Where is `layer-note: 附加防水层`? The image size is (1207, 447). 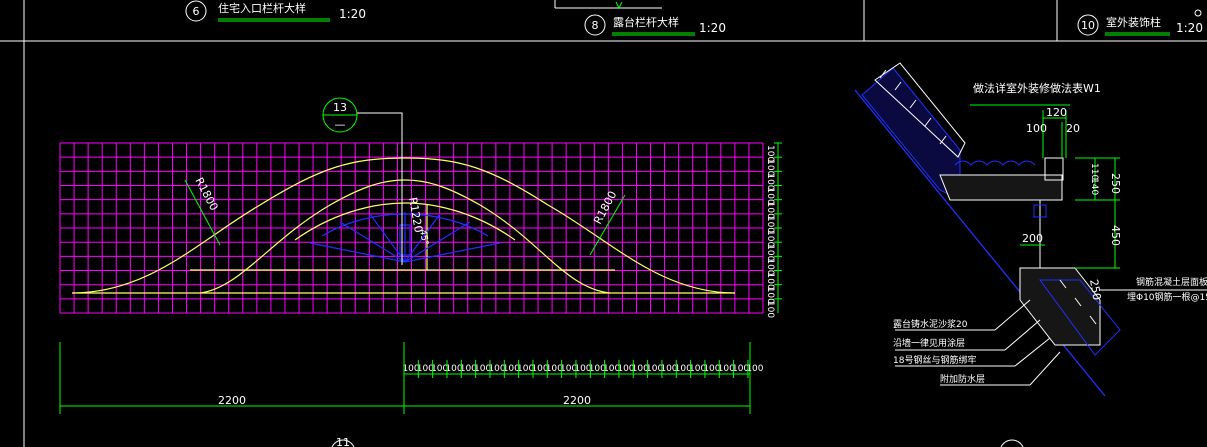
layer-note: 附加防水层 is located at coordinates (962, 379).